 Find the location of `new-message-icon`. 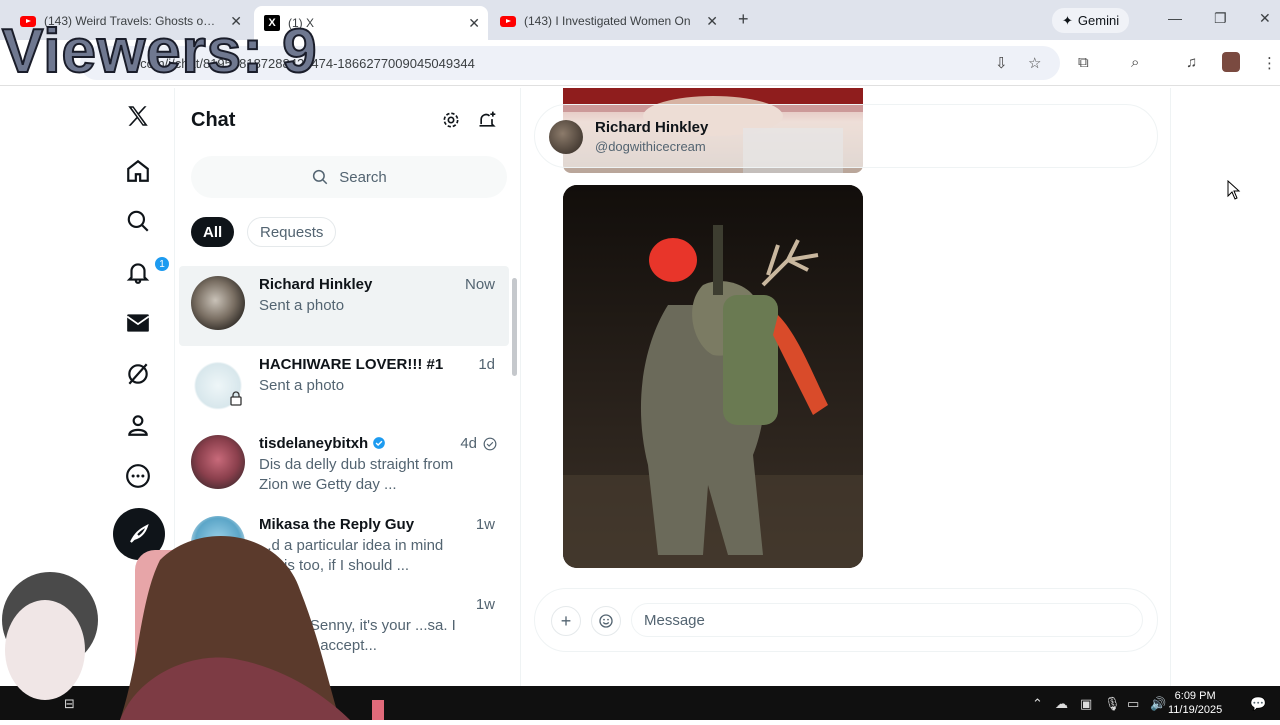

new-message-icon is located at coordinates (487, 122).